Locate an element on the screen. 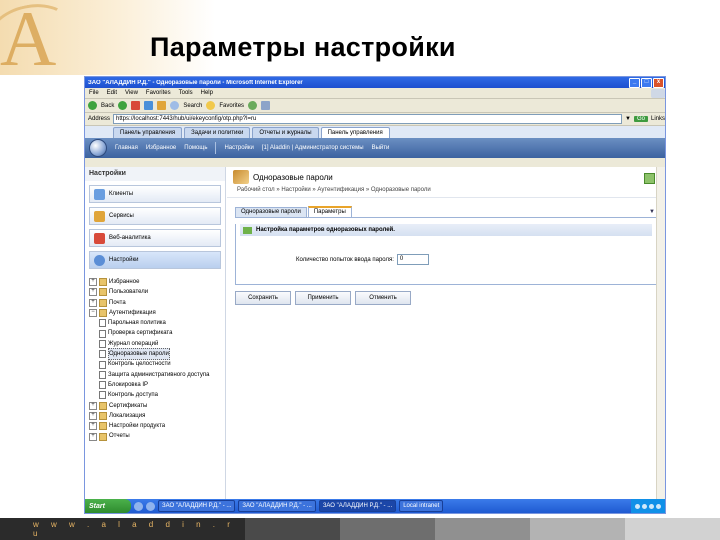 The image size is (720, 540). tabs-dropdown-icon: ▼ is located at coordinates (652, 212).